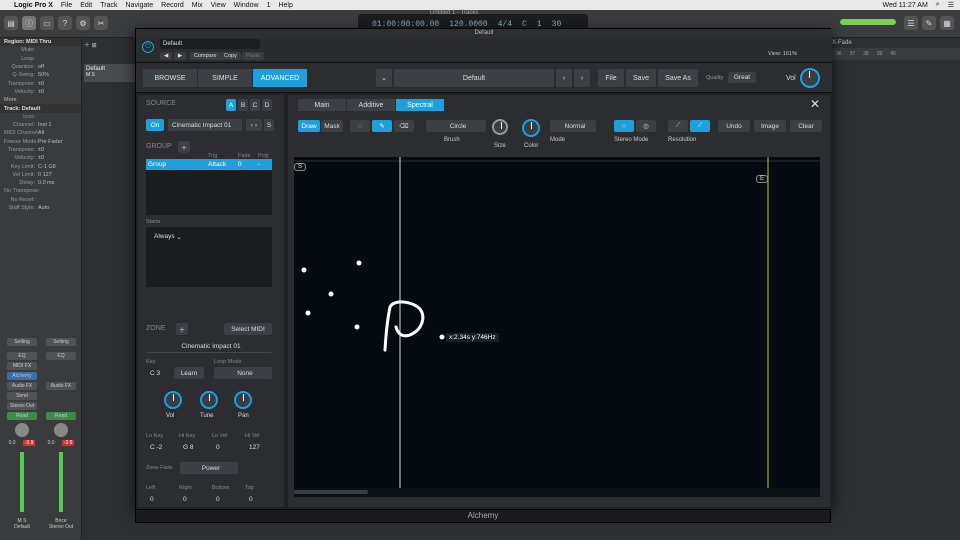 The width and height of the screenshot is (960, 540). Describe the element at coordinates (182, 329) in the screenshot. I see `add-zone-icon: ＋` at that location.